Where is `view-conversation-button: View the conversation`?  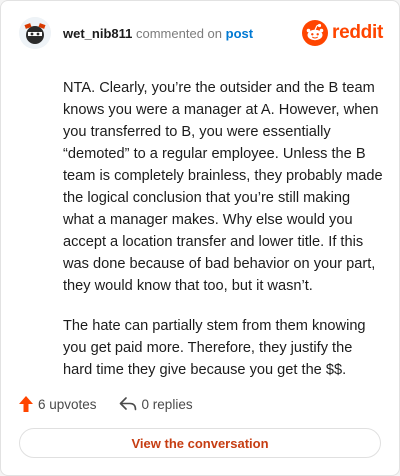 view-conversation-button: View the conversation is located at coordinates (200, 443).